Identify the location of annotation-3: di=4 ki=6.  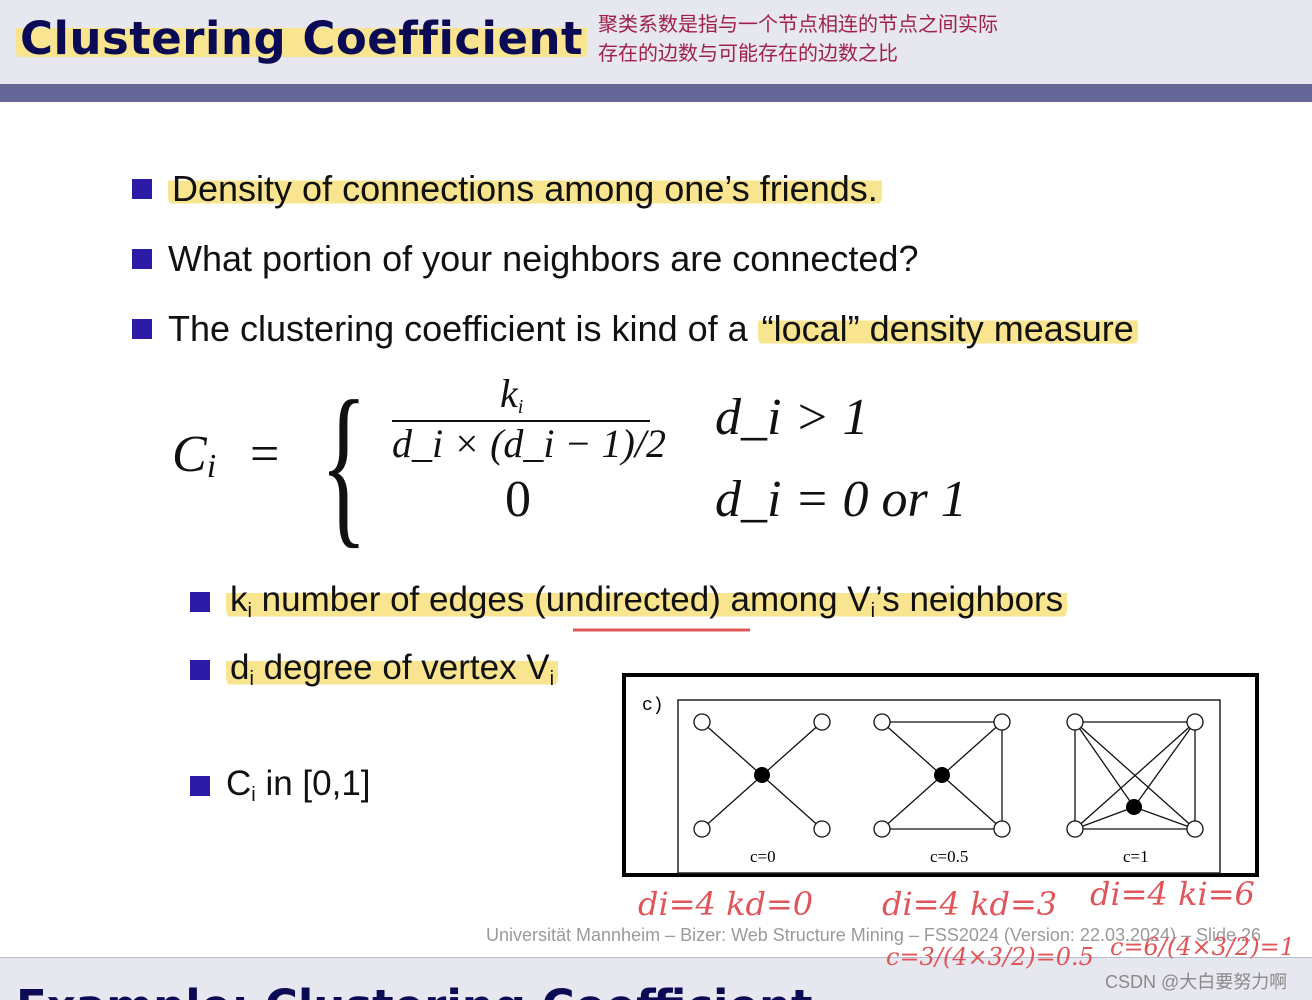
(1172, 894).